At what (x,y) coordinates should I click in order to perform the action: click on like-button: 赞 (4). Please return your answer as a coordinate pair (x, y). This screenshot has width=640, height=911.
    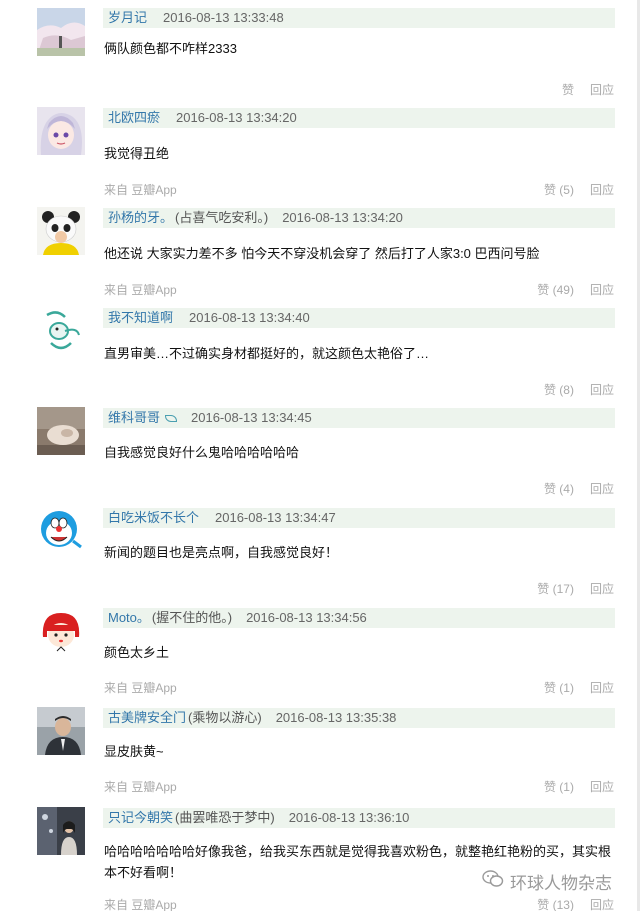
    Looking at the image, I should click on (559, 489).